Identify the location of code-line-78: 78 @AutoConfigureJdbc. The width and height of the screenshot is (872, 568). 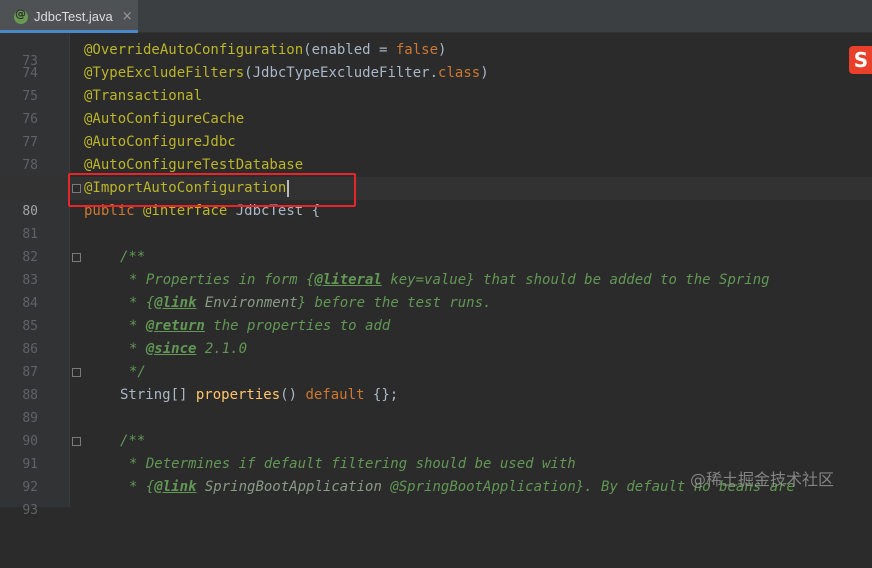
(436, 152).